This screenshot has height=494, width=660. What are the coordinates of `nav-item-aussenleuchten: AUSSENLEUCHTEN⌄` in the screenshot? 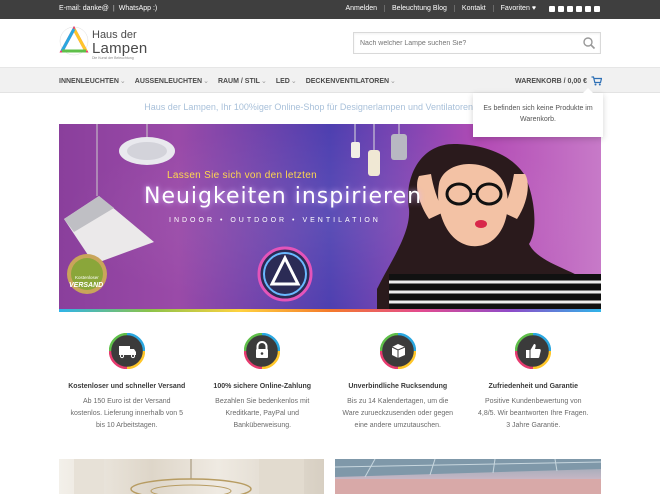 It's located at (172, 81).